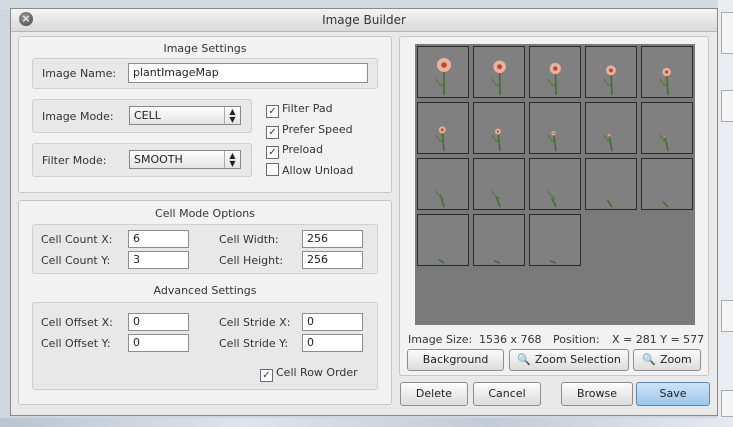 This screenshot has width=733, height=427. Describe the element at coordinates (317, 129) in the screenshot. I see `prefer-speed-label: Prefer Speed` at that location.